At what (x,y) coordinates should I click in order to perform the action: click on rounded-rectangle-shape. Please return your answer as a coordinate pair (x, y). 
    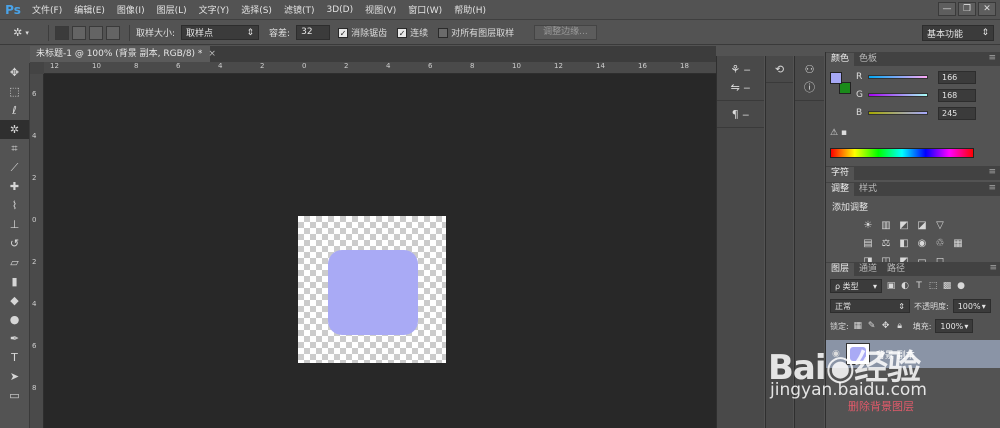
    Looking at the image, I should click on (373, 292).